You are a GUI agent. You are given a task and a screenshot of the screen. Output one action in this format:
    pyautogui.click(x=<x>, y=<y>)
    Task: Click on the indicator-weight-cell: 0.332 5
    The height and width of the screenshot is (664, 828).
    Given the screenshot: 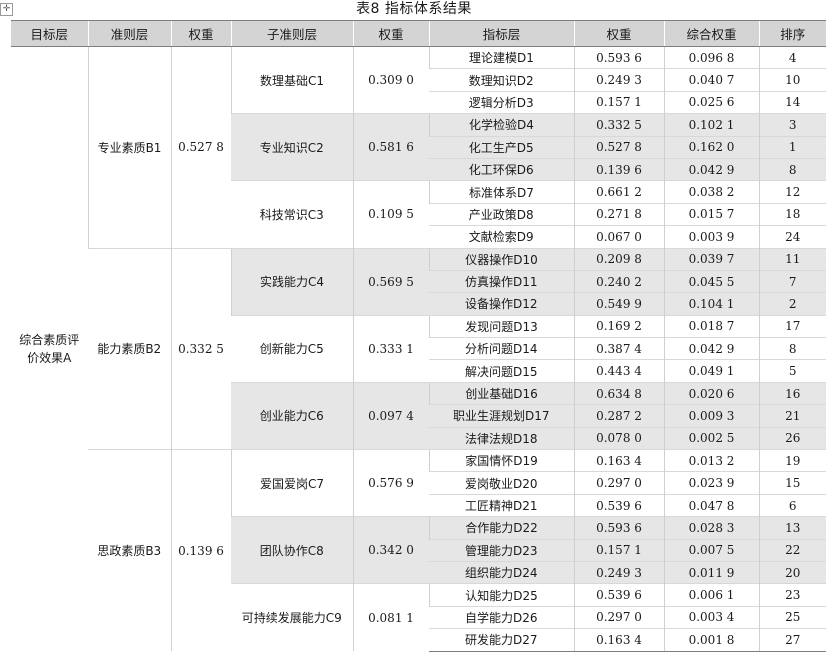 What is the action you would take?
    pyautogui.click(x=618, y=125)
    